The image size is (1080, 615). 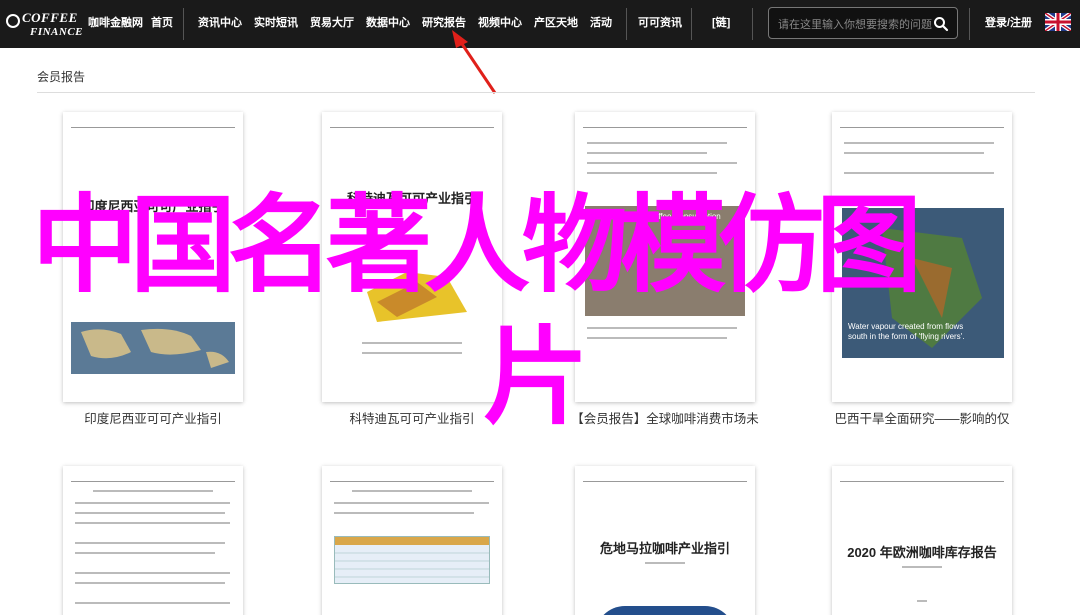 I want to click on nav-item-origin: 产区天地, so click(x=556, y=24).